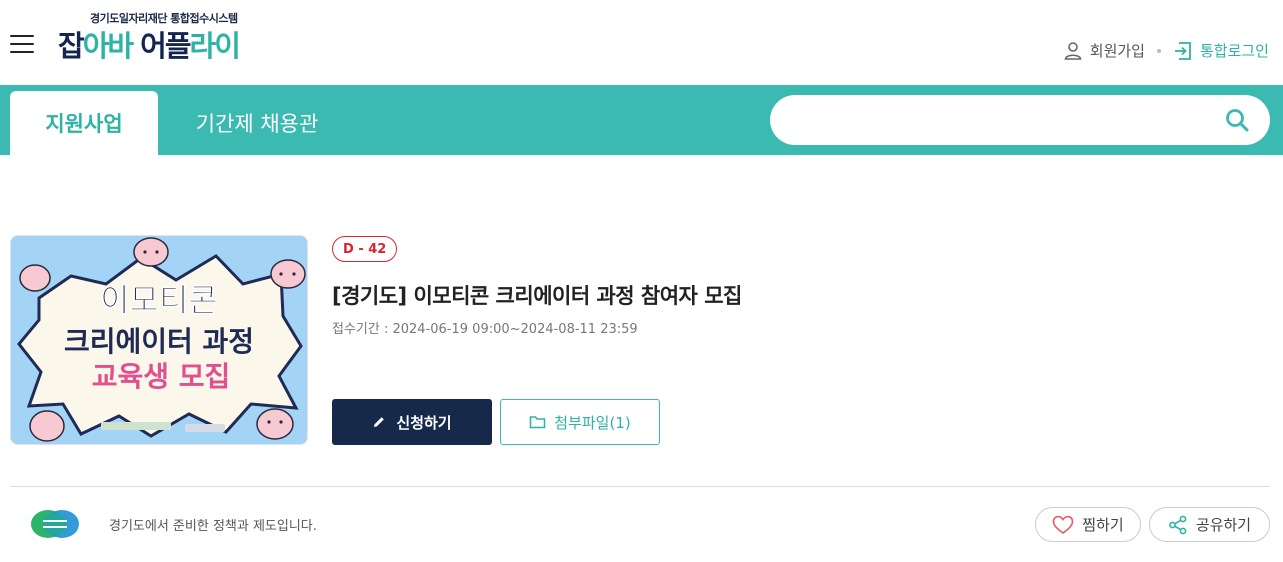 The height and width of the screenshot is (562, 1283). I want to click on like-button: 찜하기, so click(1088, 524).